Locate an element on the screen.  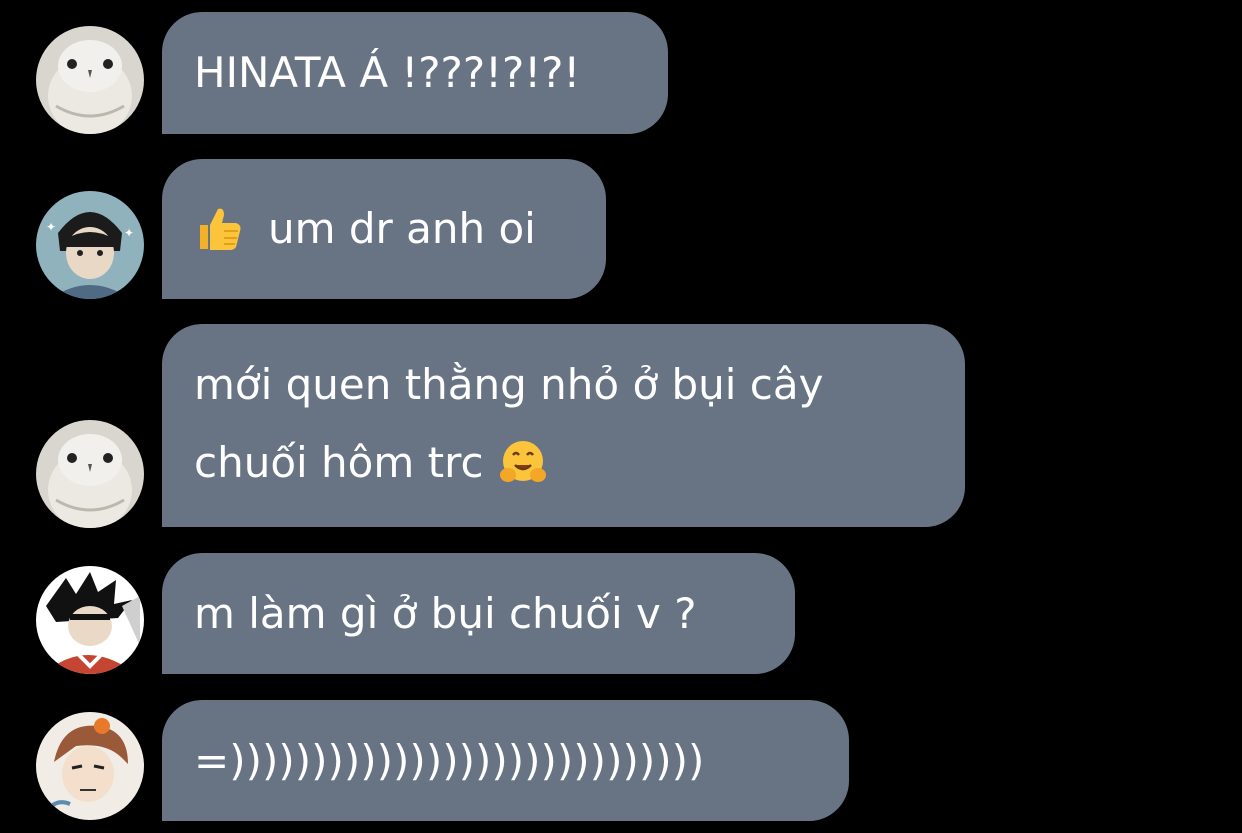
message-text-line-1: mới quen thằng nhỏ ở bụi cây is located at coordinates (509, 384).